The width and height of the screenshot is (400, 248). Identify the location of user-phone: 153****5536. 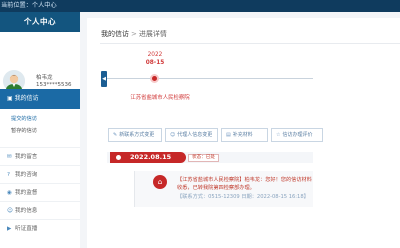
(54, 85).